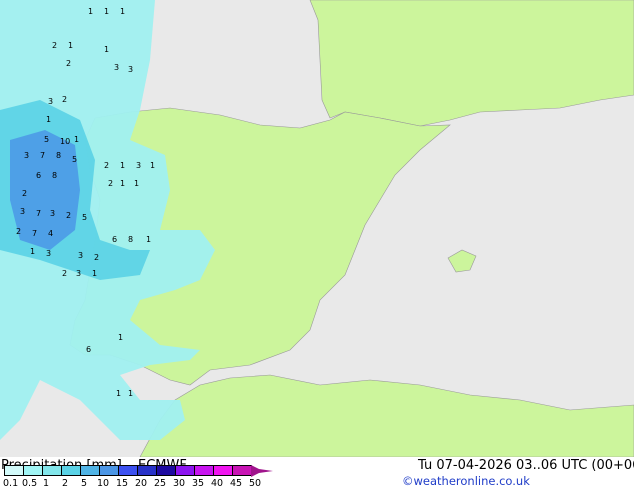 This screenshot has width=634, height=490. What do you see at coordinates (50, 233) in the screenshot?
I see `map-value: 4` at bounding box center [50, 233].